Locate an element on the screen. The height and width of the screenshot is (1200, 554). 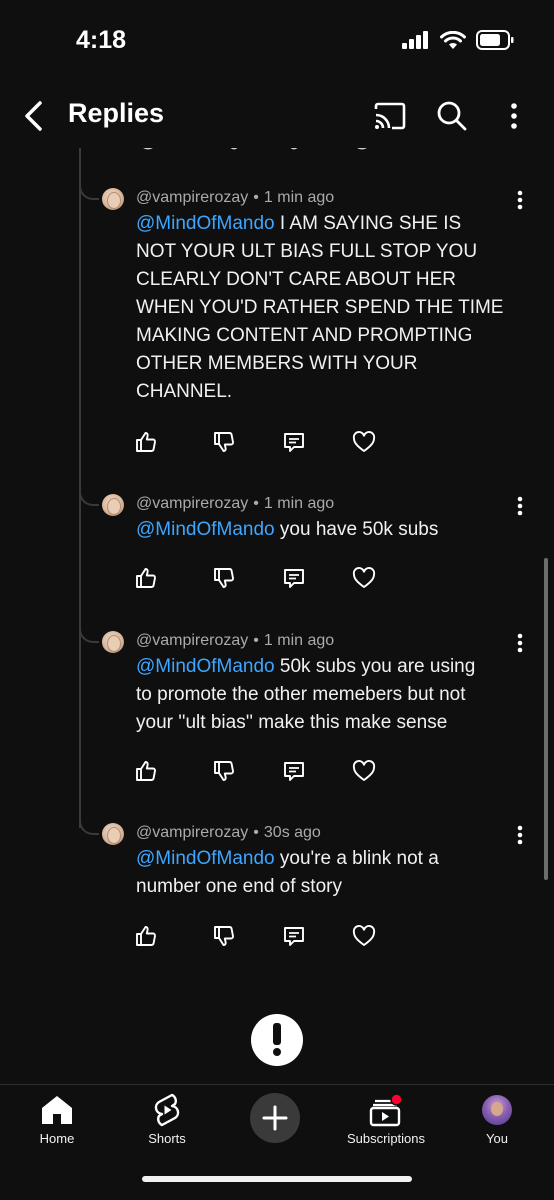
header-more-button is located at coordinates (514, 116).